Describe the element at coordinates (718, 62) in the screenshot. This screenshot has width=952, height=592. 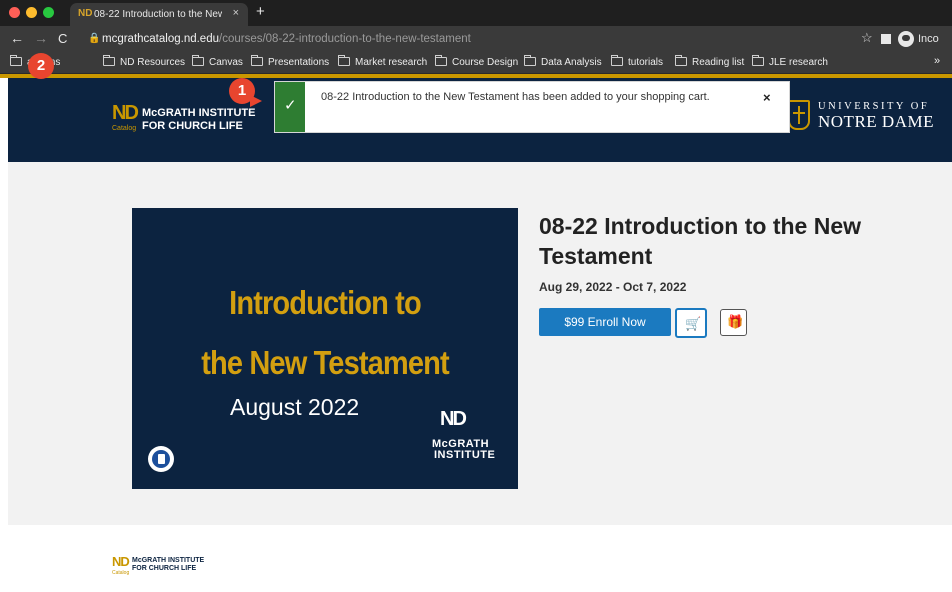
I see `bookmark-label: Reading list` at that location.